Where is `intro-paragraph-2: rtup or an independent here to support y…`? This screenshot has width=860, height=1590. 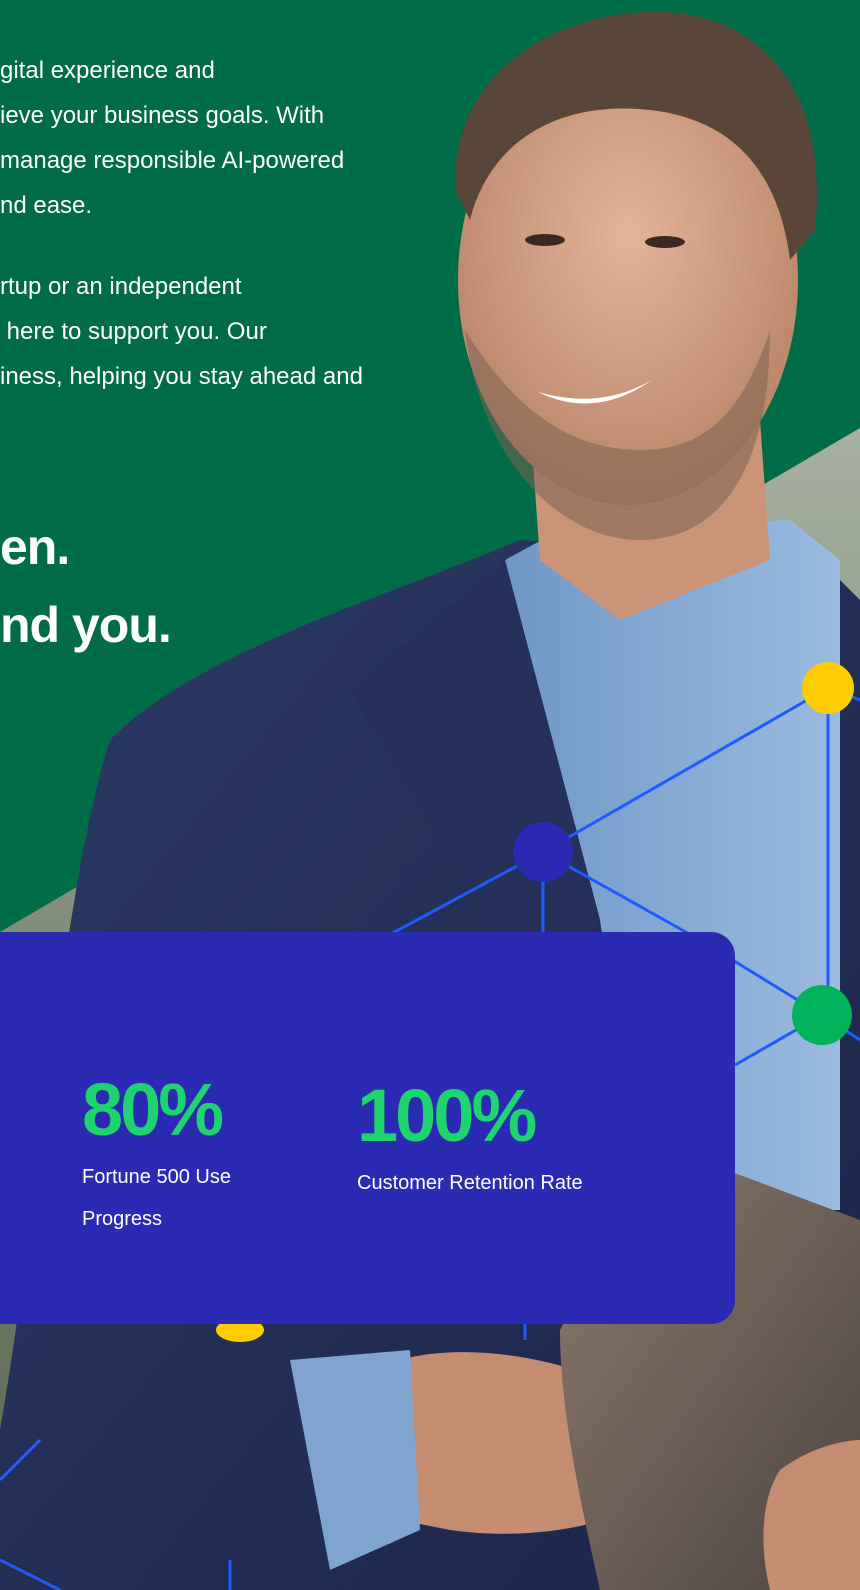
intro-paragraph-2: rtup or an independent here to support y… is located at coordinates (181, 331).